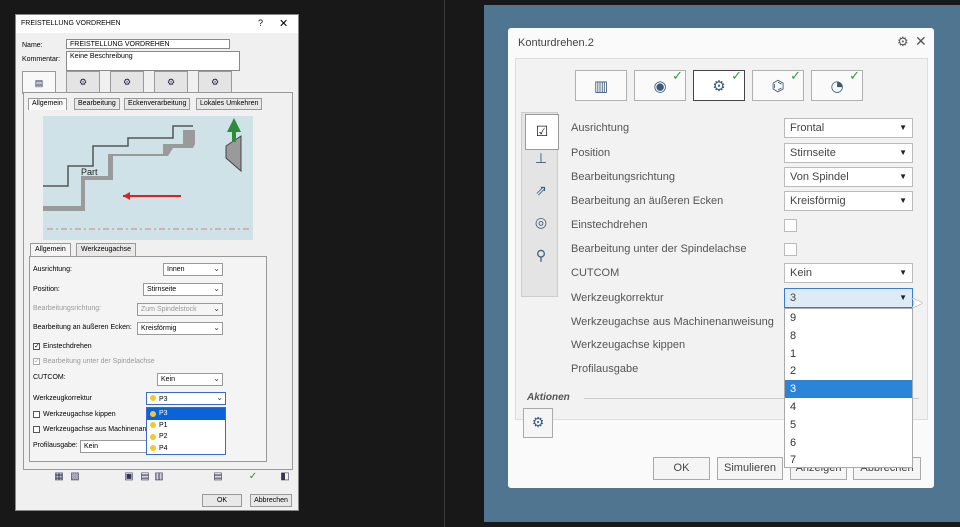 This screenshot has width=960, height=527. I want to click on ecken-value: Kreisförmig, so click(818, 201).